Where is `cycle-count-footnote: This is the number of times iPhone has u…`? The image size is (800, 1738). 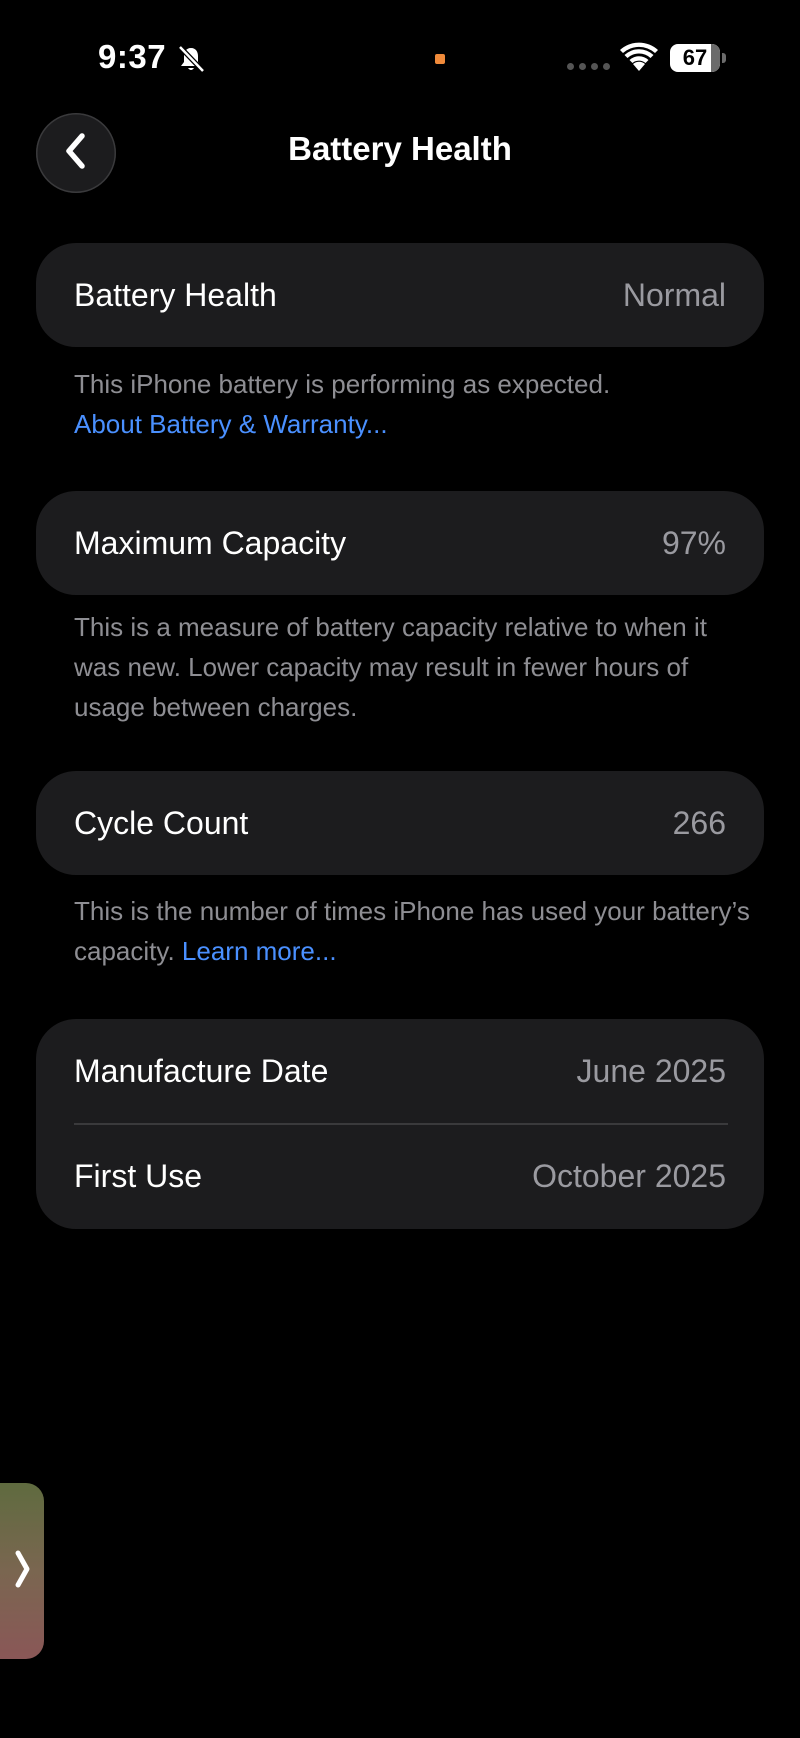 cycle-count-footnote: This is the number of times iPhone has u… is located at coordinates (414, 931).